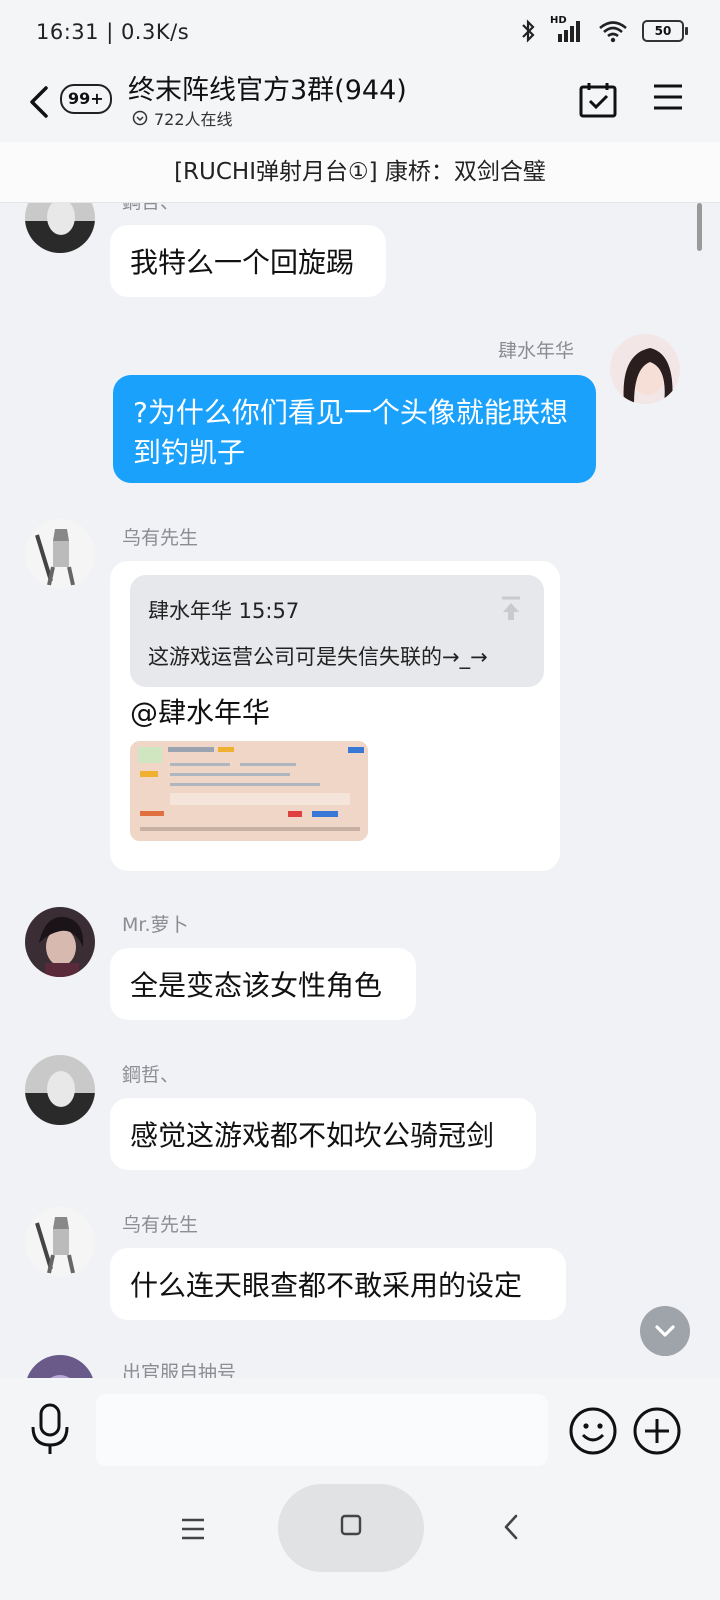  Describe the element at coordinates (593, 1431) in the screenshot. I see `emoji-button` at that location.